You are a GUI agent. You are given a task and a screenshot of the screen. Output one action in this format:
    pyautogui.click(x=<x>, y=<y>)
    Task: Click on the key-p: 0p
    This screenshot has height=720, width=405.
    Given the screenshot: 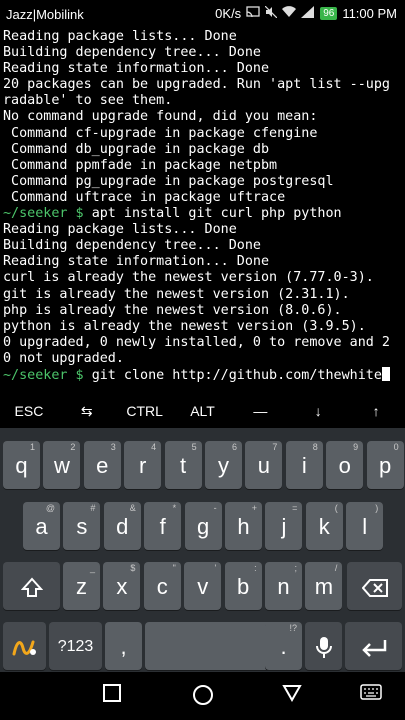 What is the action you would take?
    pyautogui.click(x=385, y=465)
    